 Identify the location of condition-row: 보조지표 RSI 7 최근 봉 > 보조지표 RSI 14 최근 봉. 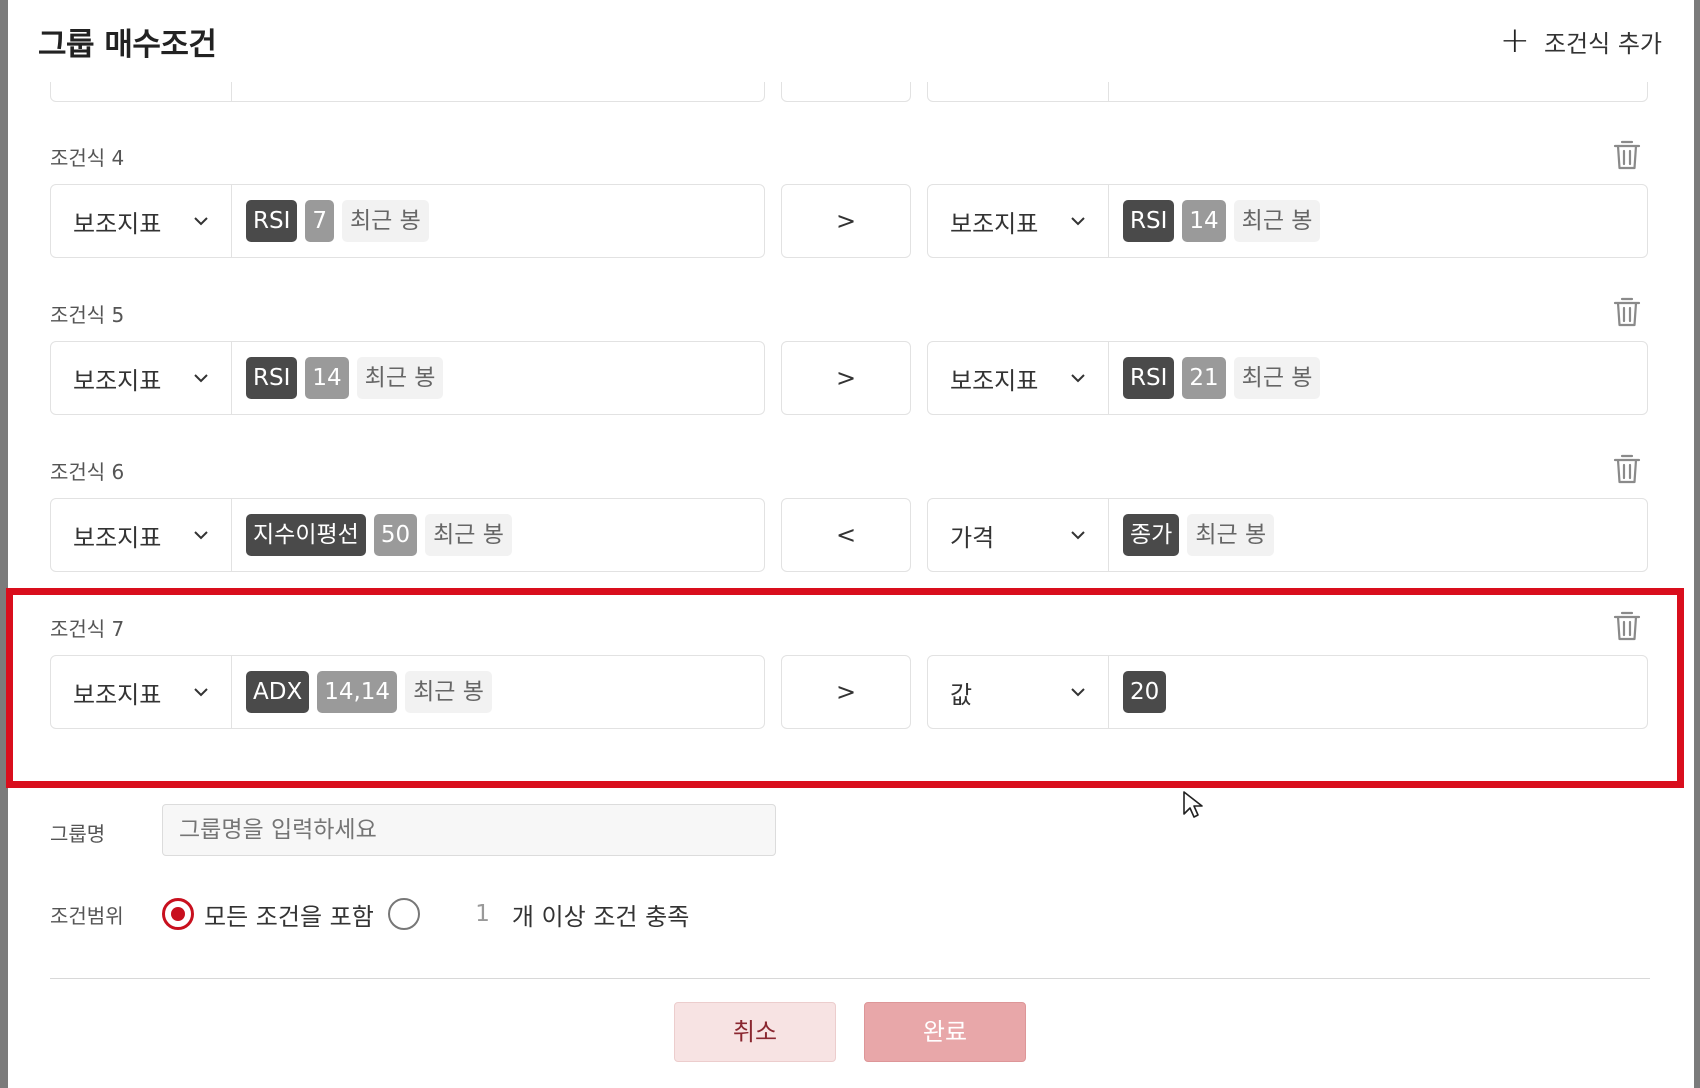
(849, 222).